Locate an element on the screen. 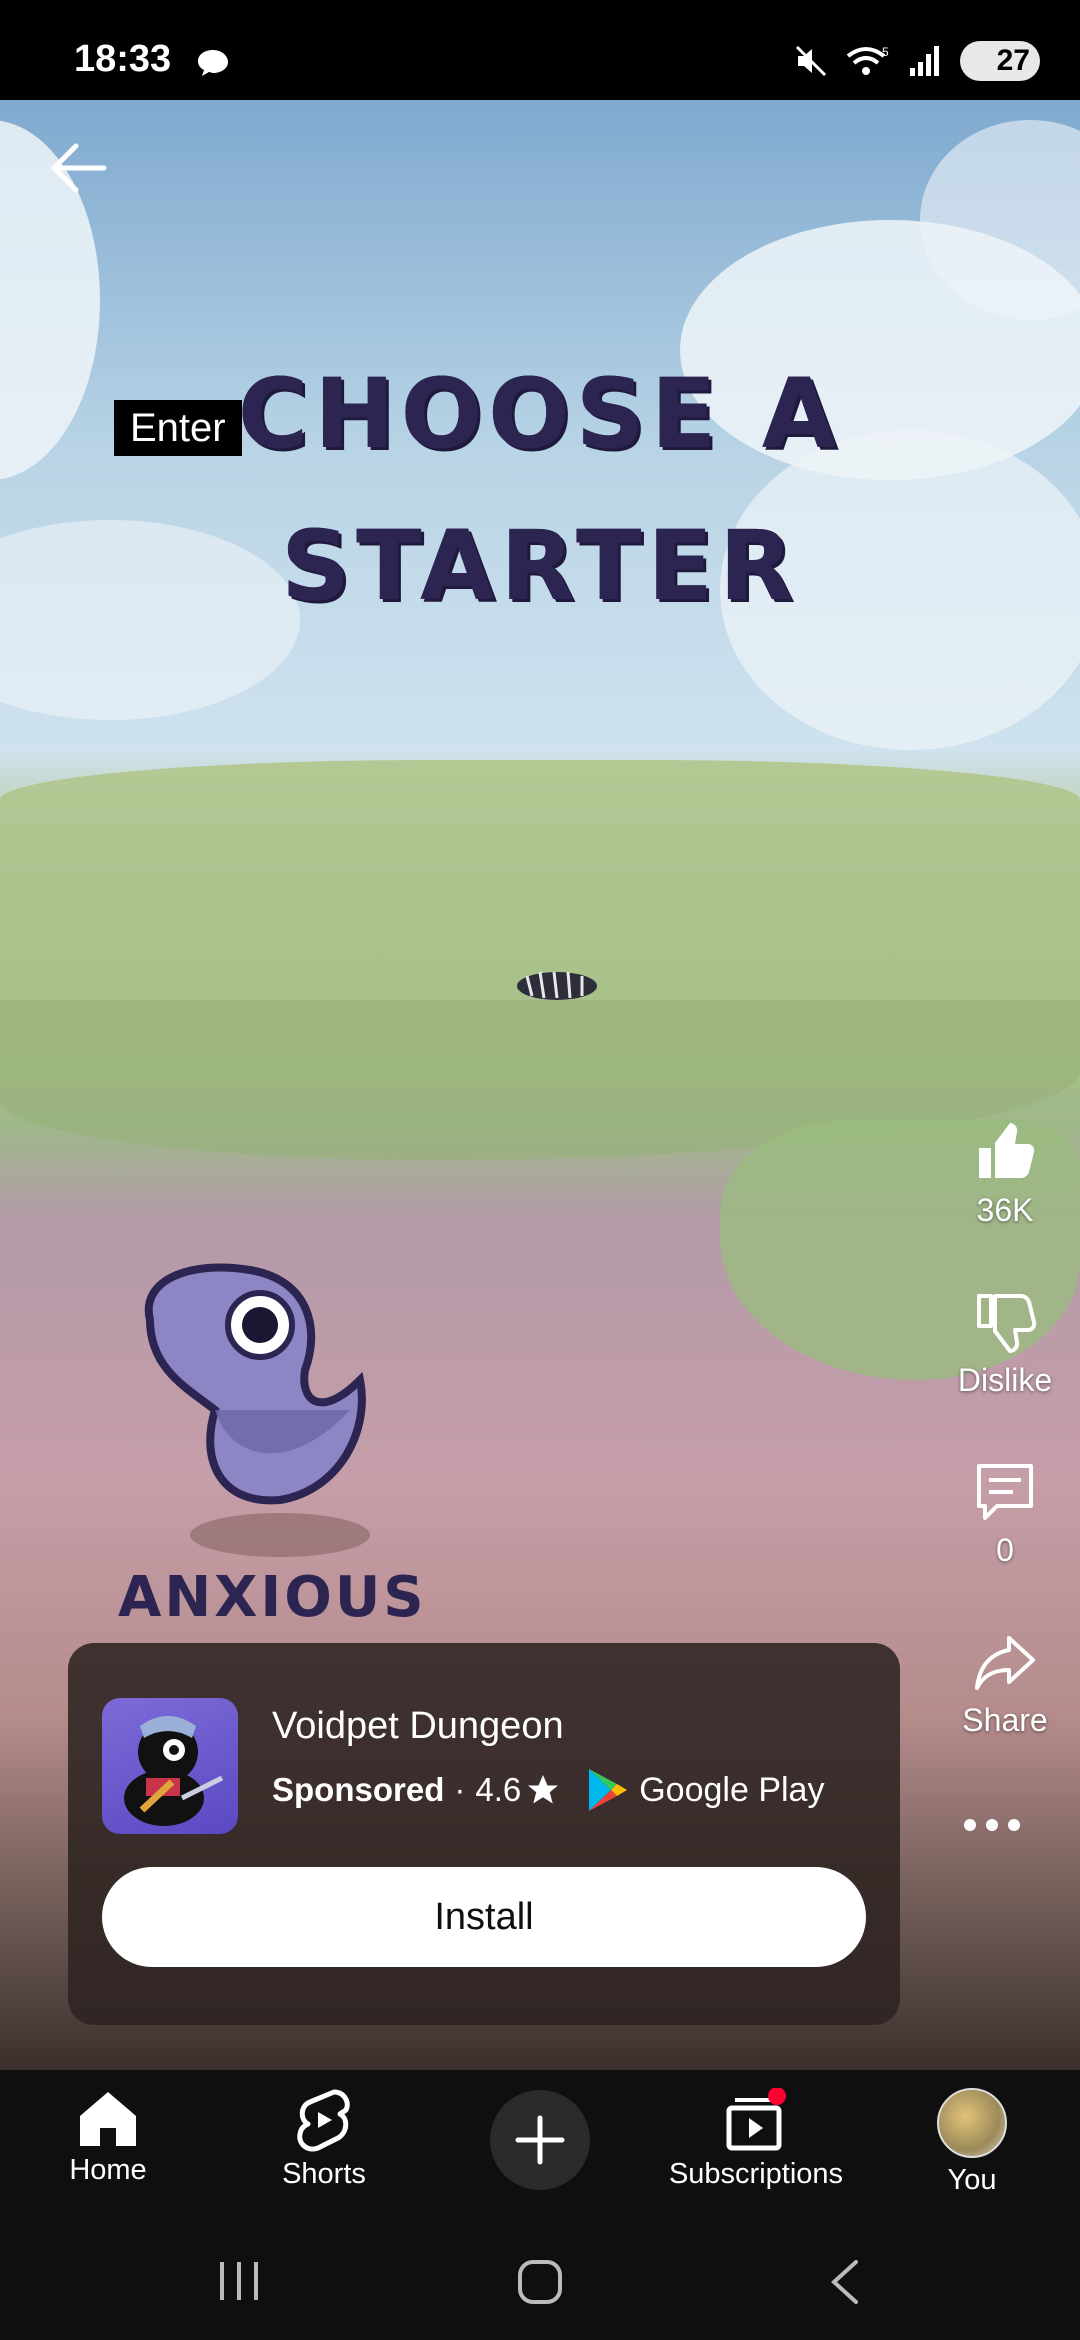 This screenshot has height=2340, width=1080. signal-icon is located at coordinates (924, 61).